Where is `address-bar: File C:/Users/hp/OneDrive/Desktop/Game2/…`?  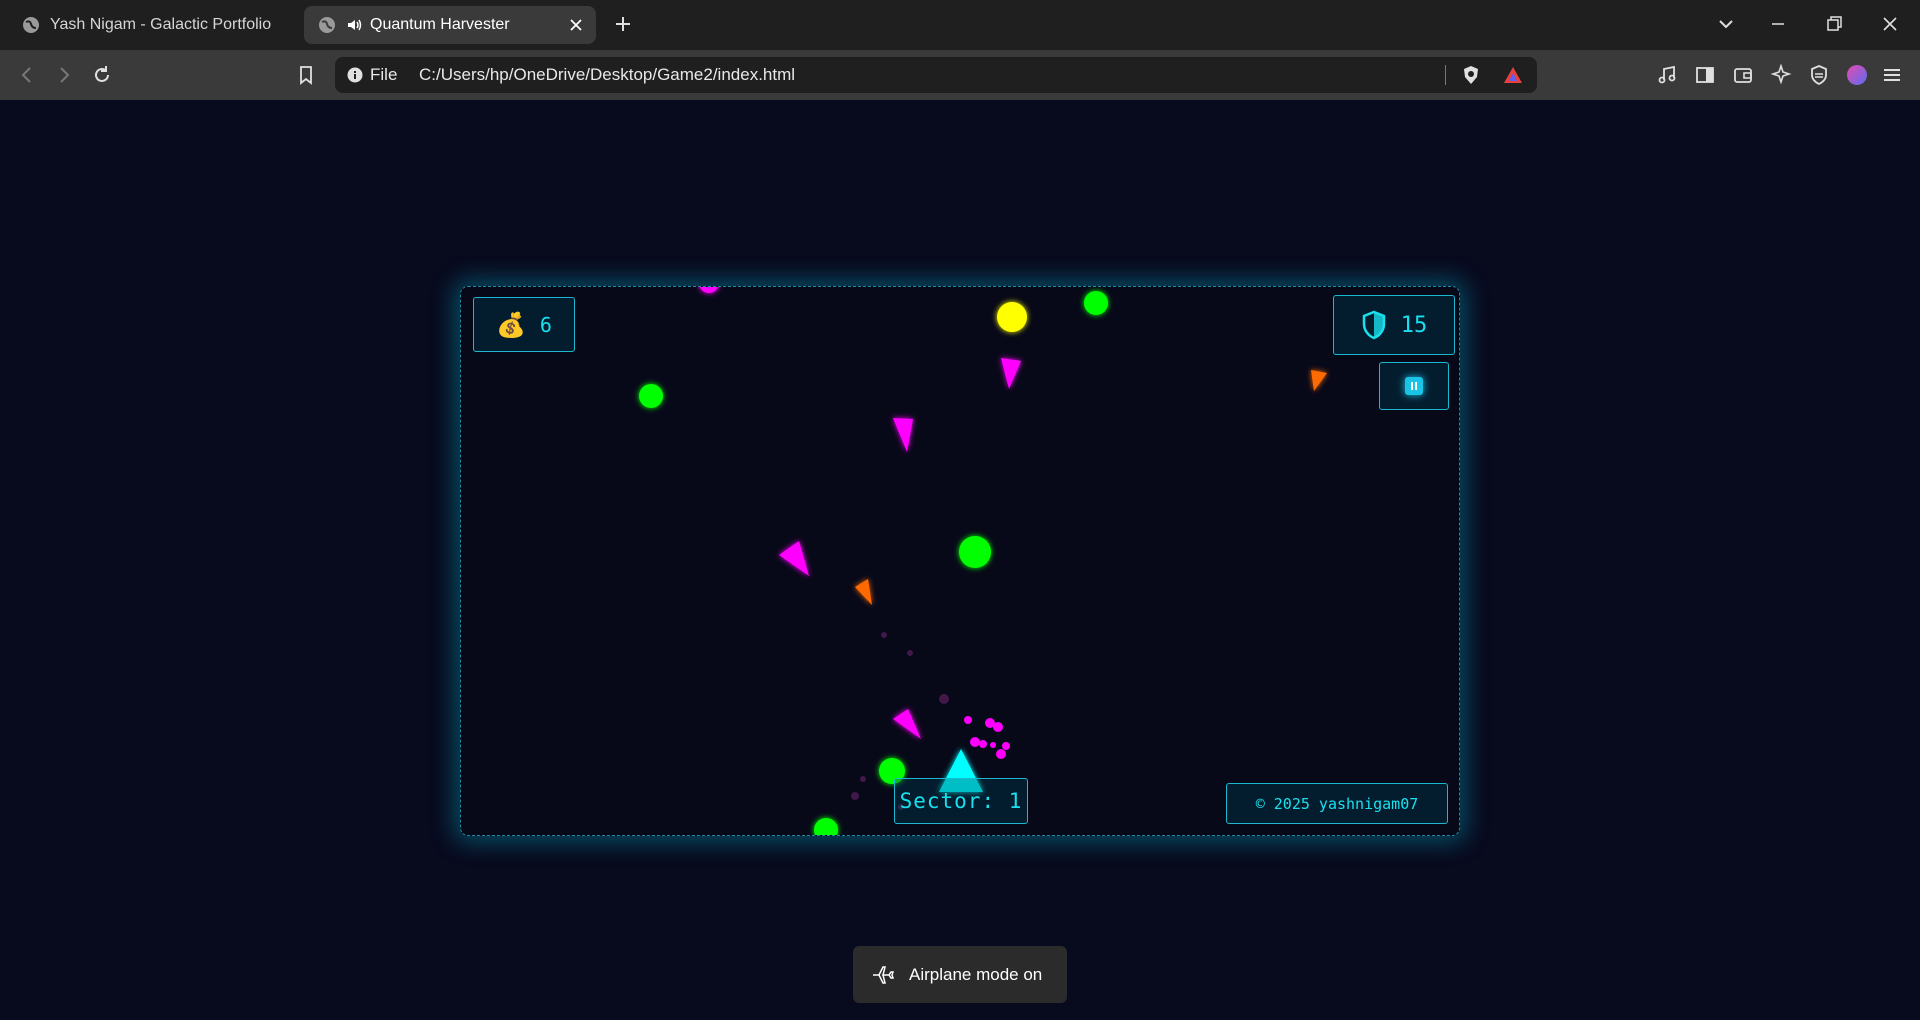
address-bar: File C:/Users/hp/OneDrive/Desktop/Game2/… is located at coordinates (936, 75).